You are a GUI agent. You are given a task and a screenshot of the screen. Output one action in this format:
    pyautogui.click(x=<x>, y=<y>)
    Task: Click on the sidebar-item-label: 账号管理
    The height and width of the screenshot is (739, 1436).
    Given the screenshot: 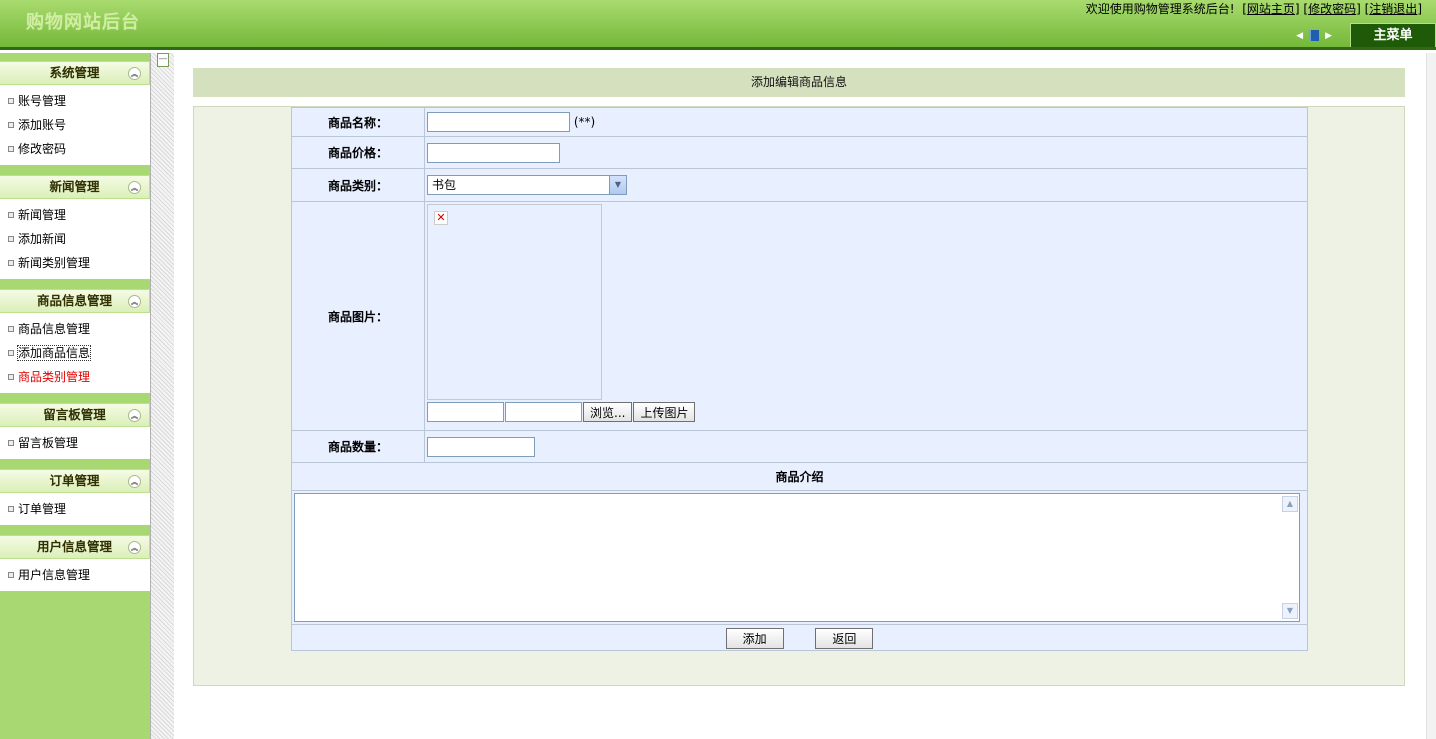 What is the action you would take?
    pyautogui.click(x=42, y=101)
    